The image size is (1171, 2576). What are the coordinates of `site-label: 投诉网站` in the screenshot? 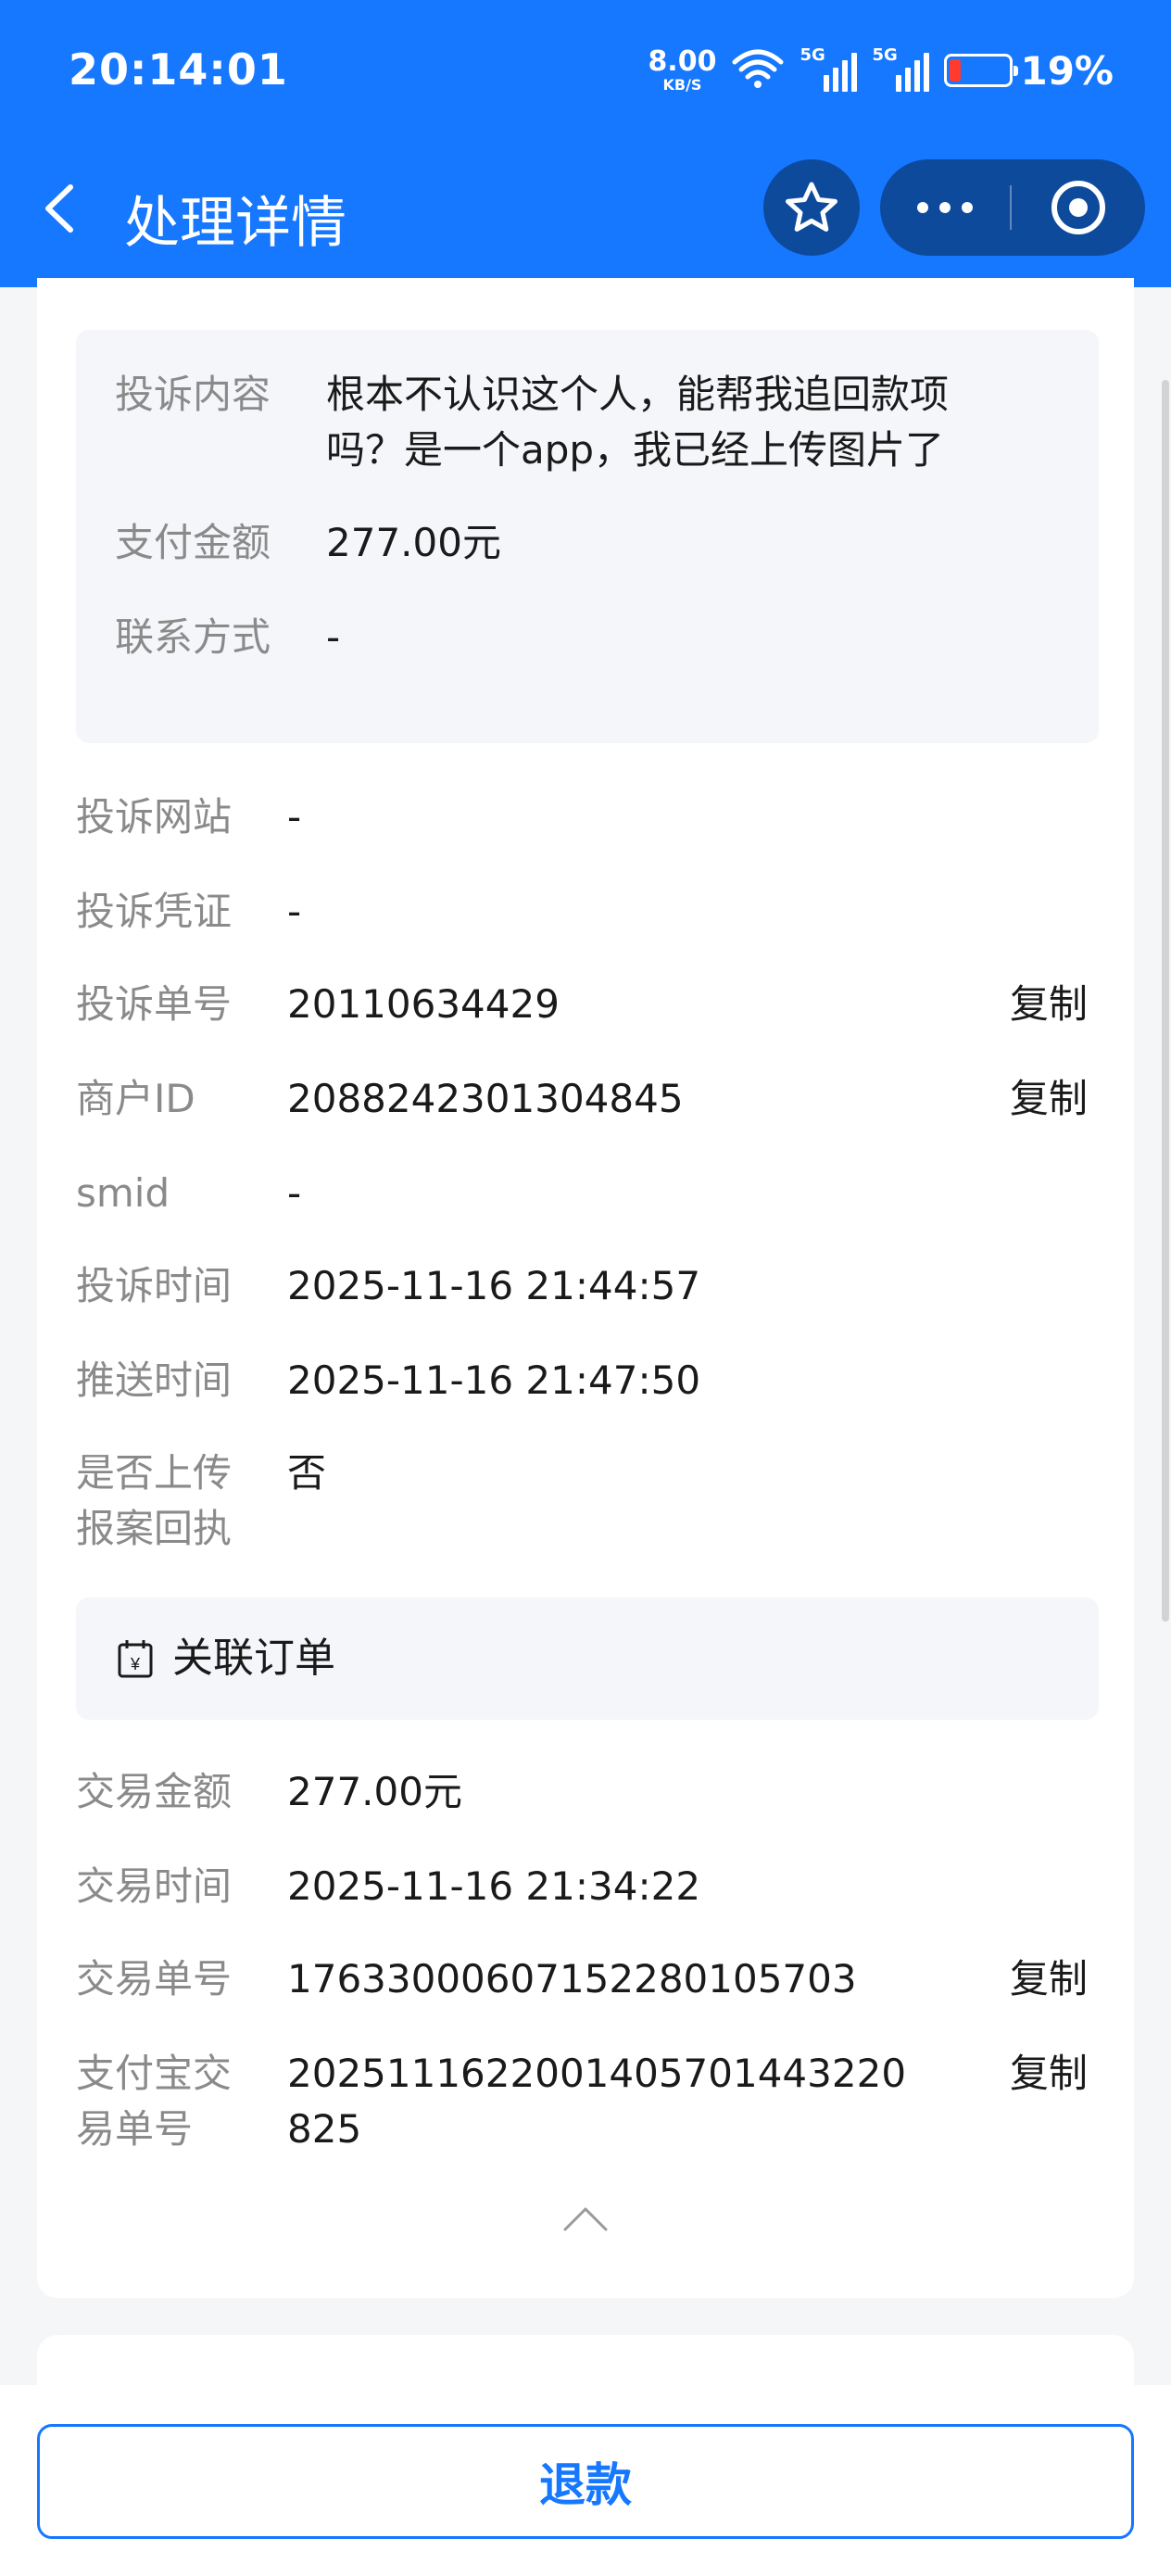 It's located at (155, 817).